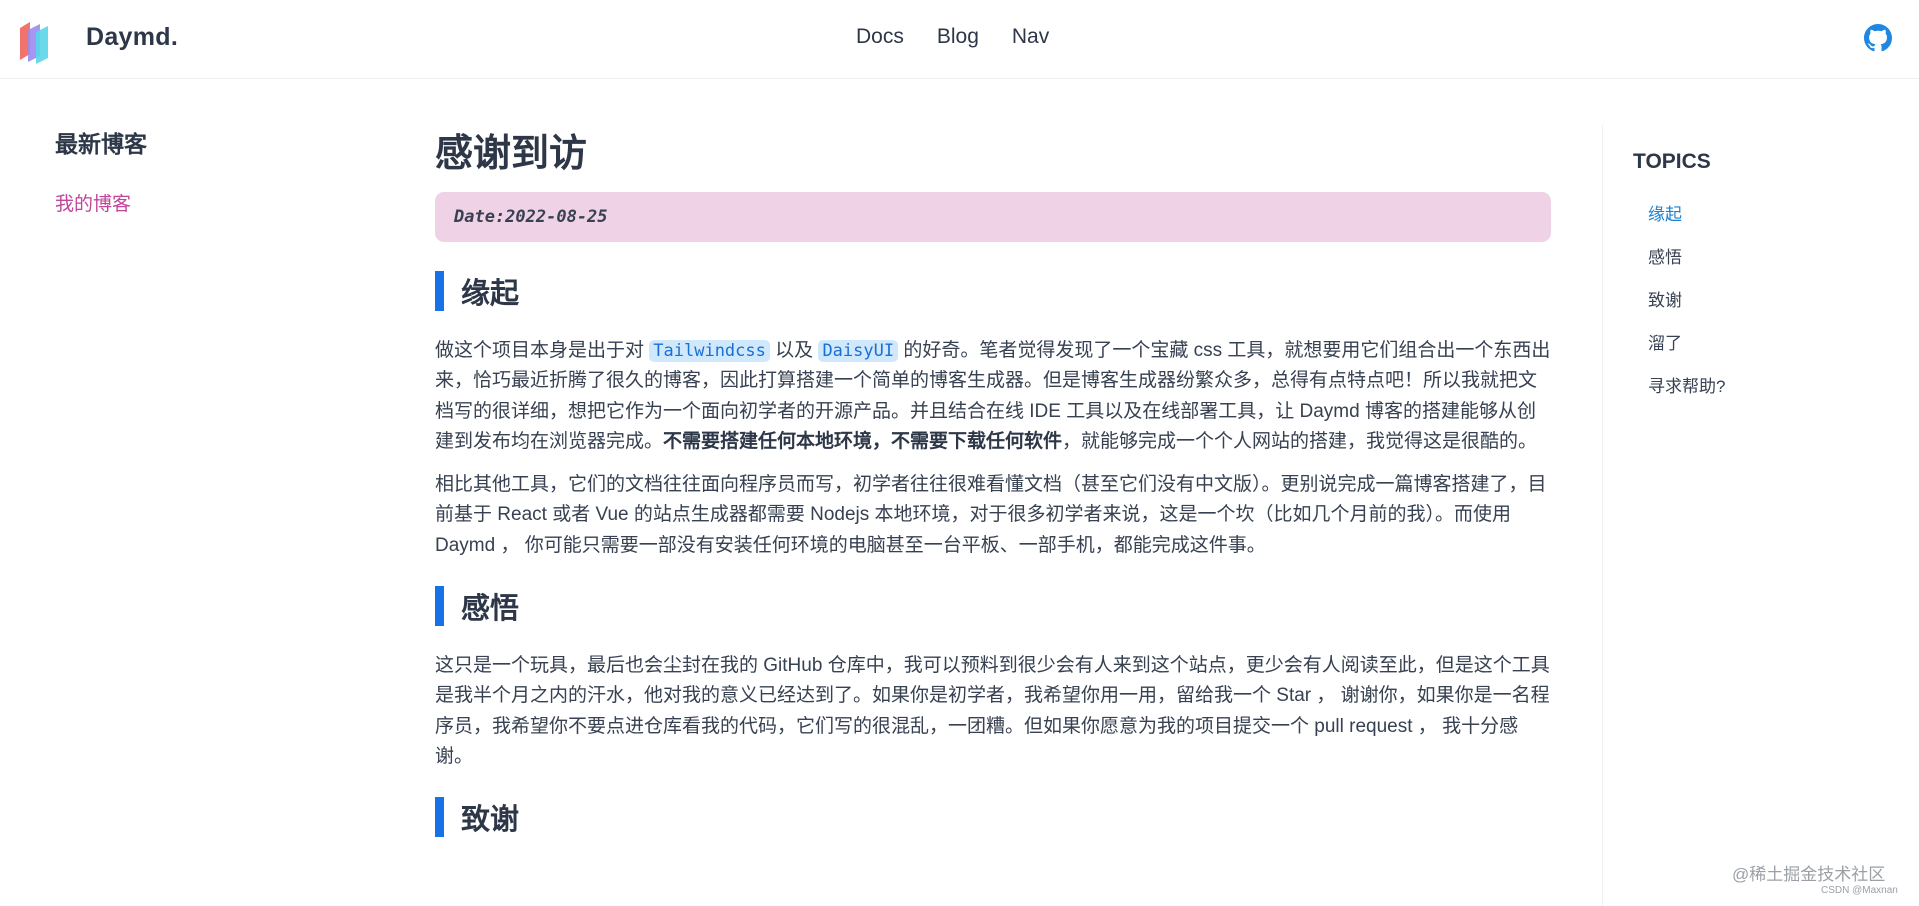 This screenshot has height=906, width=1919. Describe the element at coordinates (1686, 343) in the screenshot. I see `toc-item-leave: 溜了` at that location.